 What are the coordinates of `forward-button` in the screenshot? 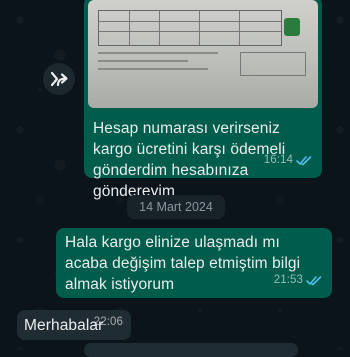 It's located at (59, 79).